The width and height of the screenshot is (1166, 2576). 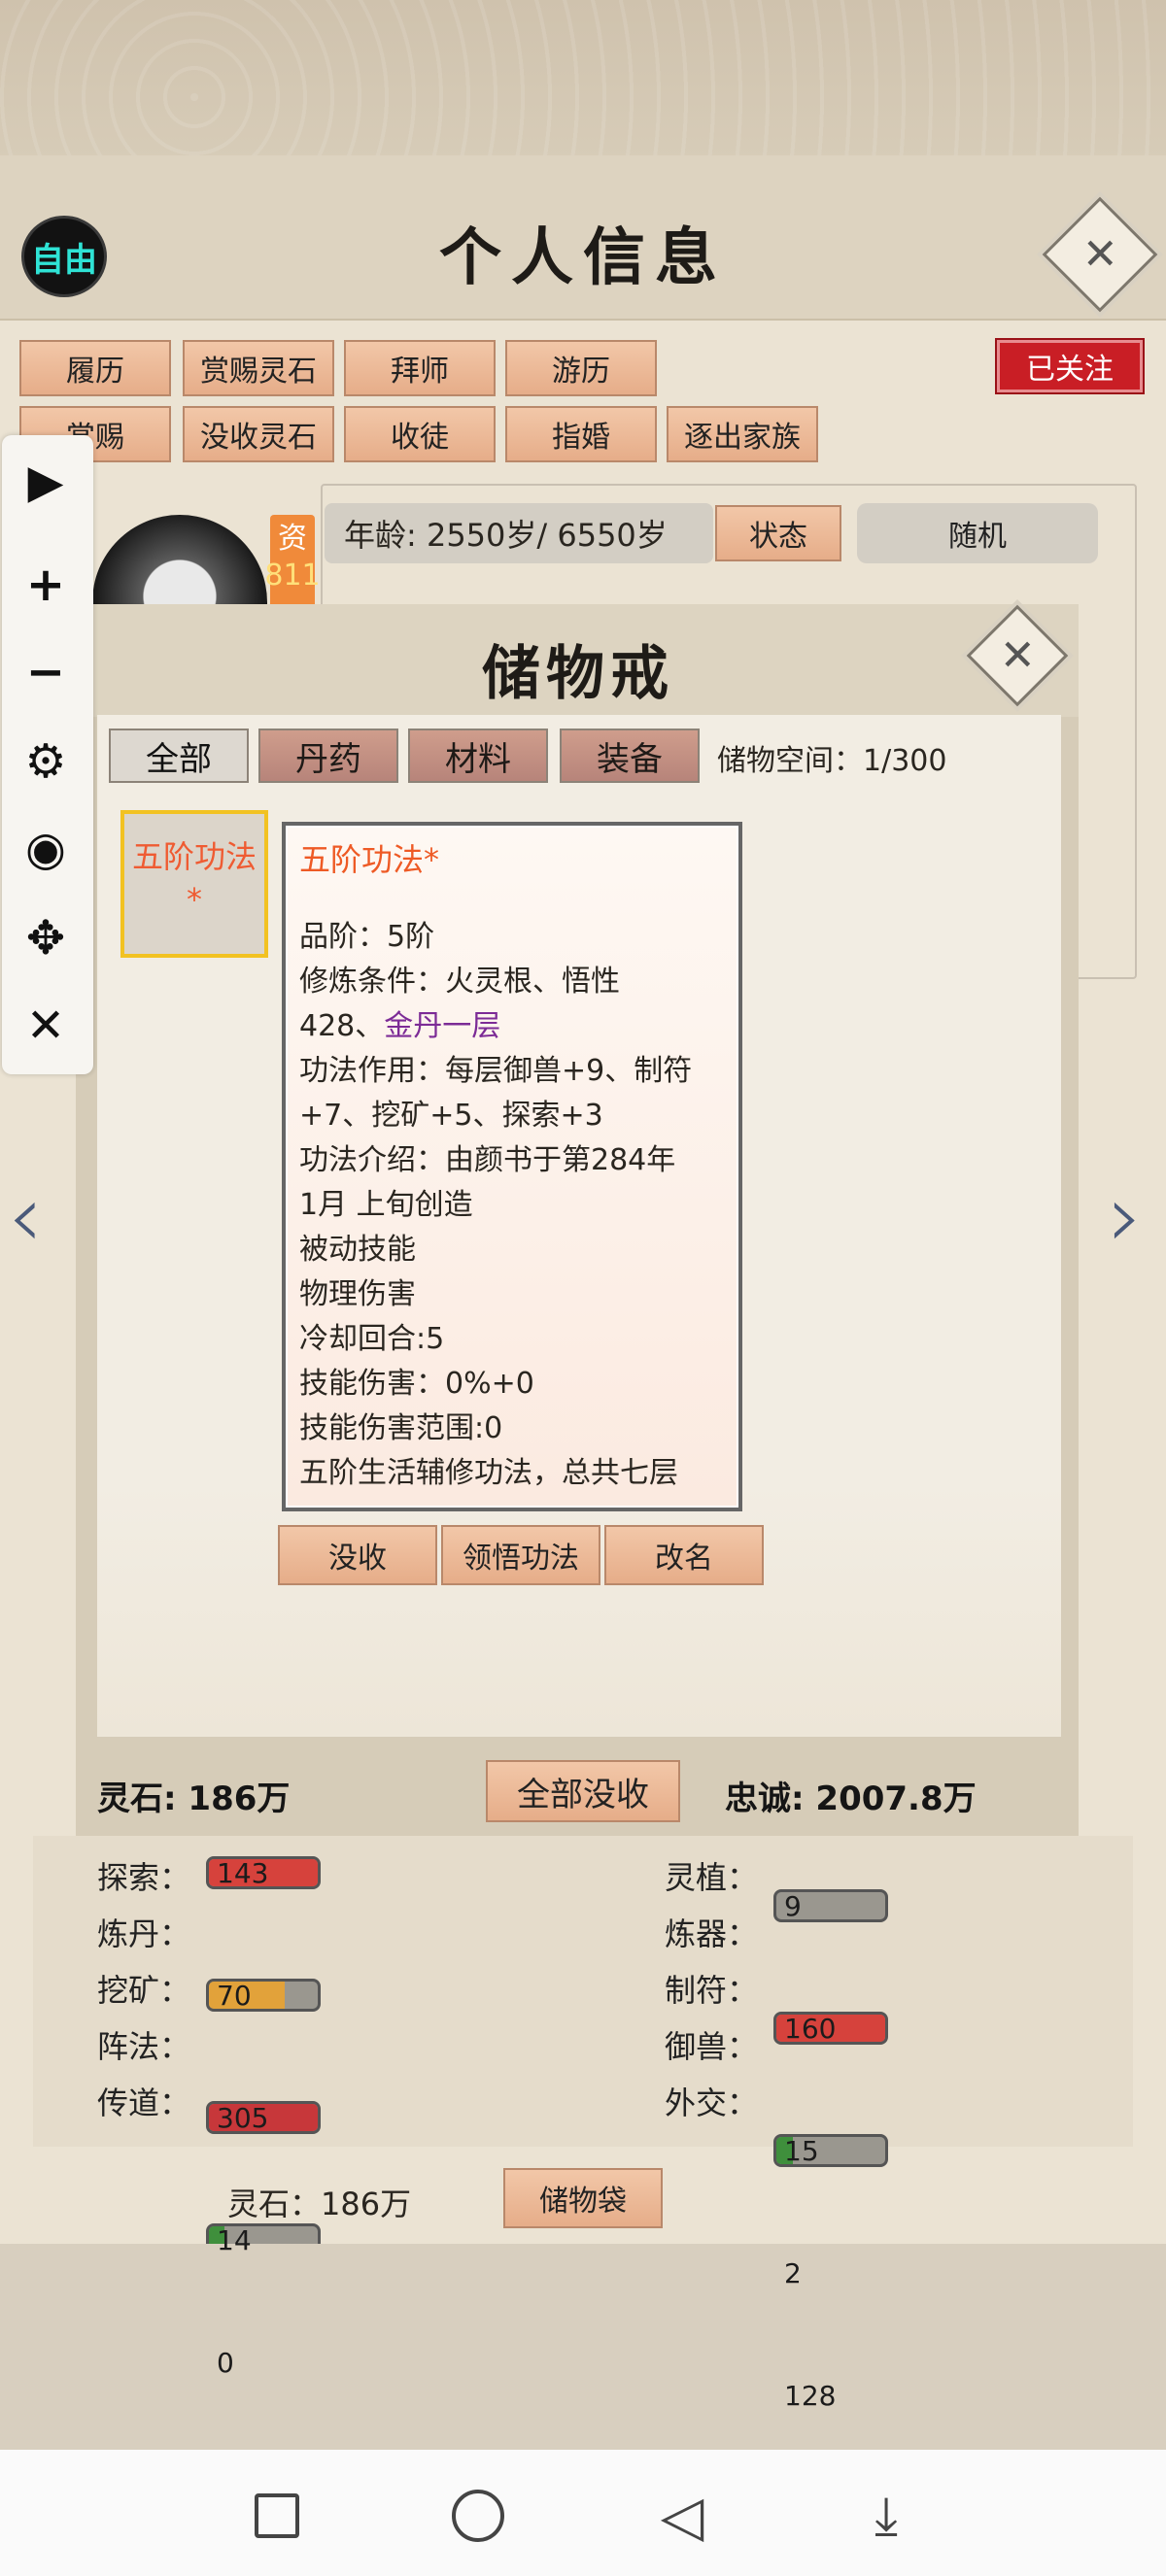 What do you see at coordinates (401, 1428) in the screenshot?
I see `detail-line: 技能伤害范围:0` at bounding box center [401, 1428].